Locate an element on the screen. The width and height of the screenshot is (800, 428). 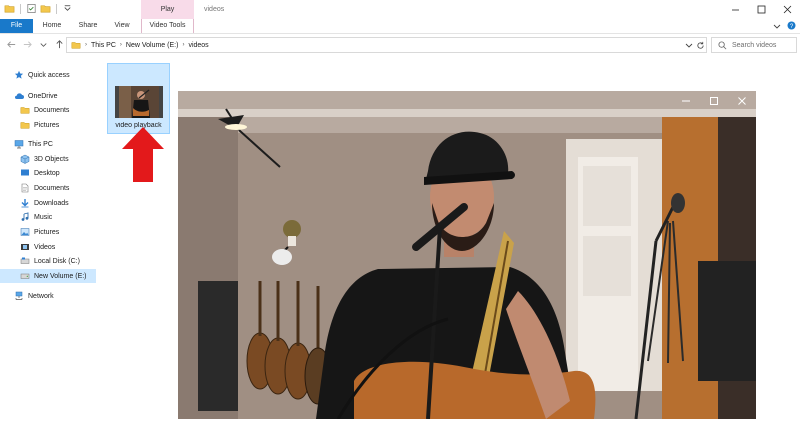
context-tab-play: Play is located at coordinates (167, 9).